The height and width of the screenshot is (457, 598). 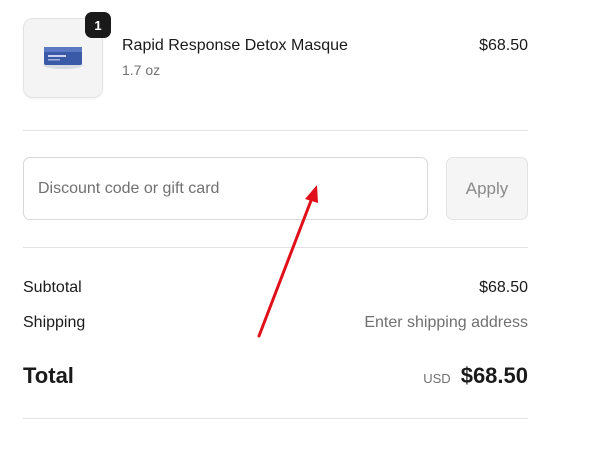 What do you see at coordinates (437, 378) in the screenshot?
I see `currency-code: USD` at bounding box center [437, 378].